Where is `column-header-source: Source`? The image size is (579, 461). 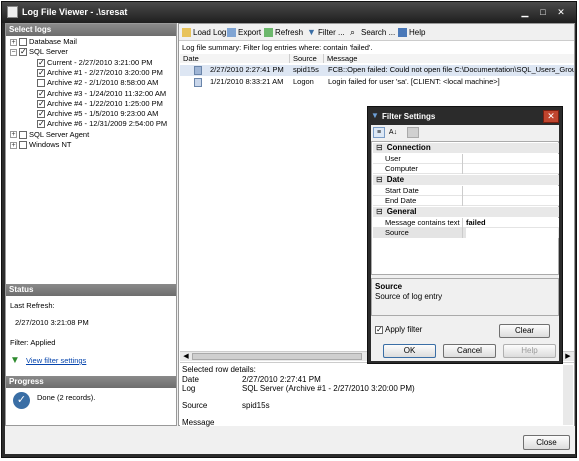 column-header-source: Source is located at coordinates (307, 58).